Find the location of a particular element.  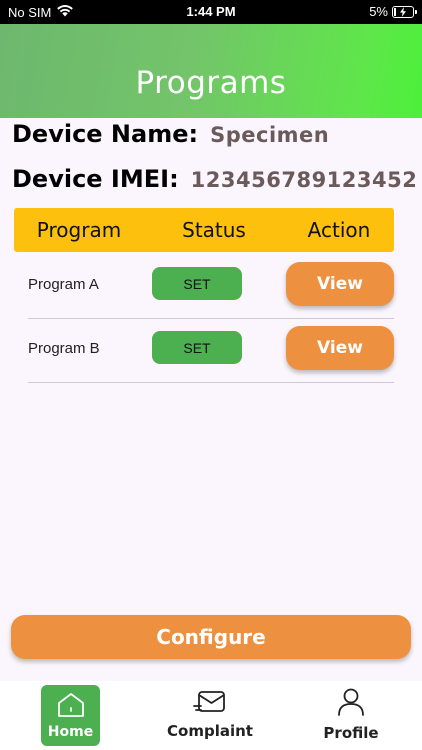

programs-table-header: Program Status Action is located at coordinates (204, 230).